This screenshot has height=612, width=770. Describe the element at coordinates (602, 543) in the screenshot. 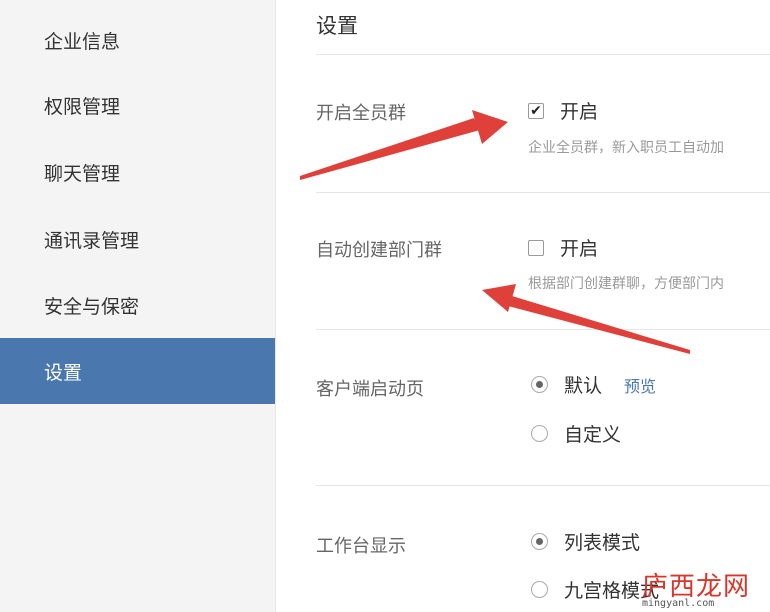

I see `workbench-list-label: 列表模式` at that location.